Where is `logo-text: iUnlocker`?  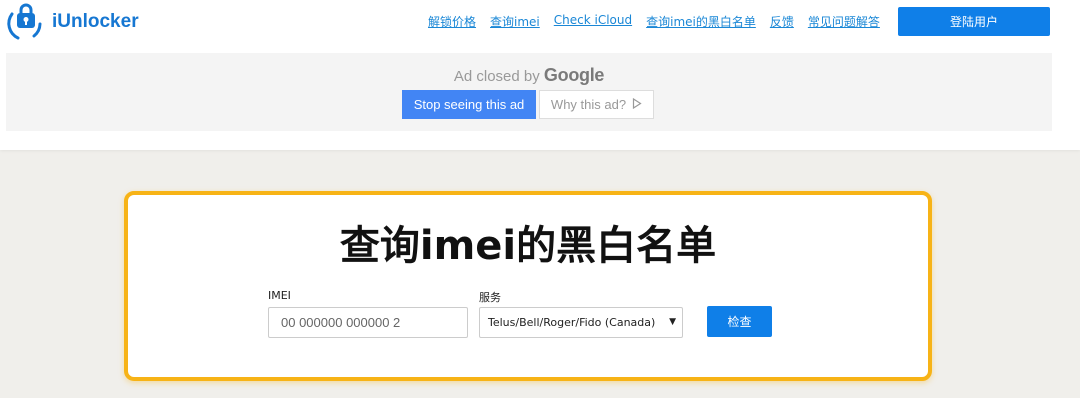 logo-text: iUnlocker is located at coordinates (95, 21).